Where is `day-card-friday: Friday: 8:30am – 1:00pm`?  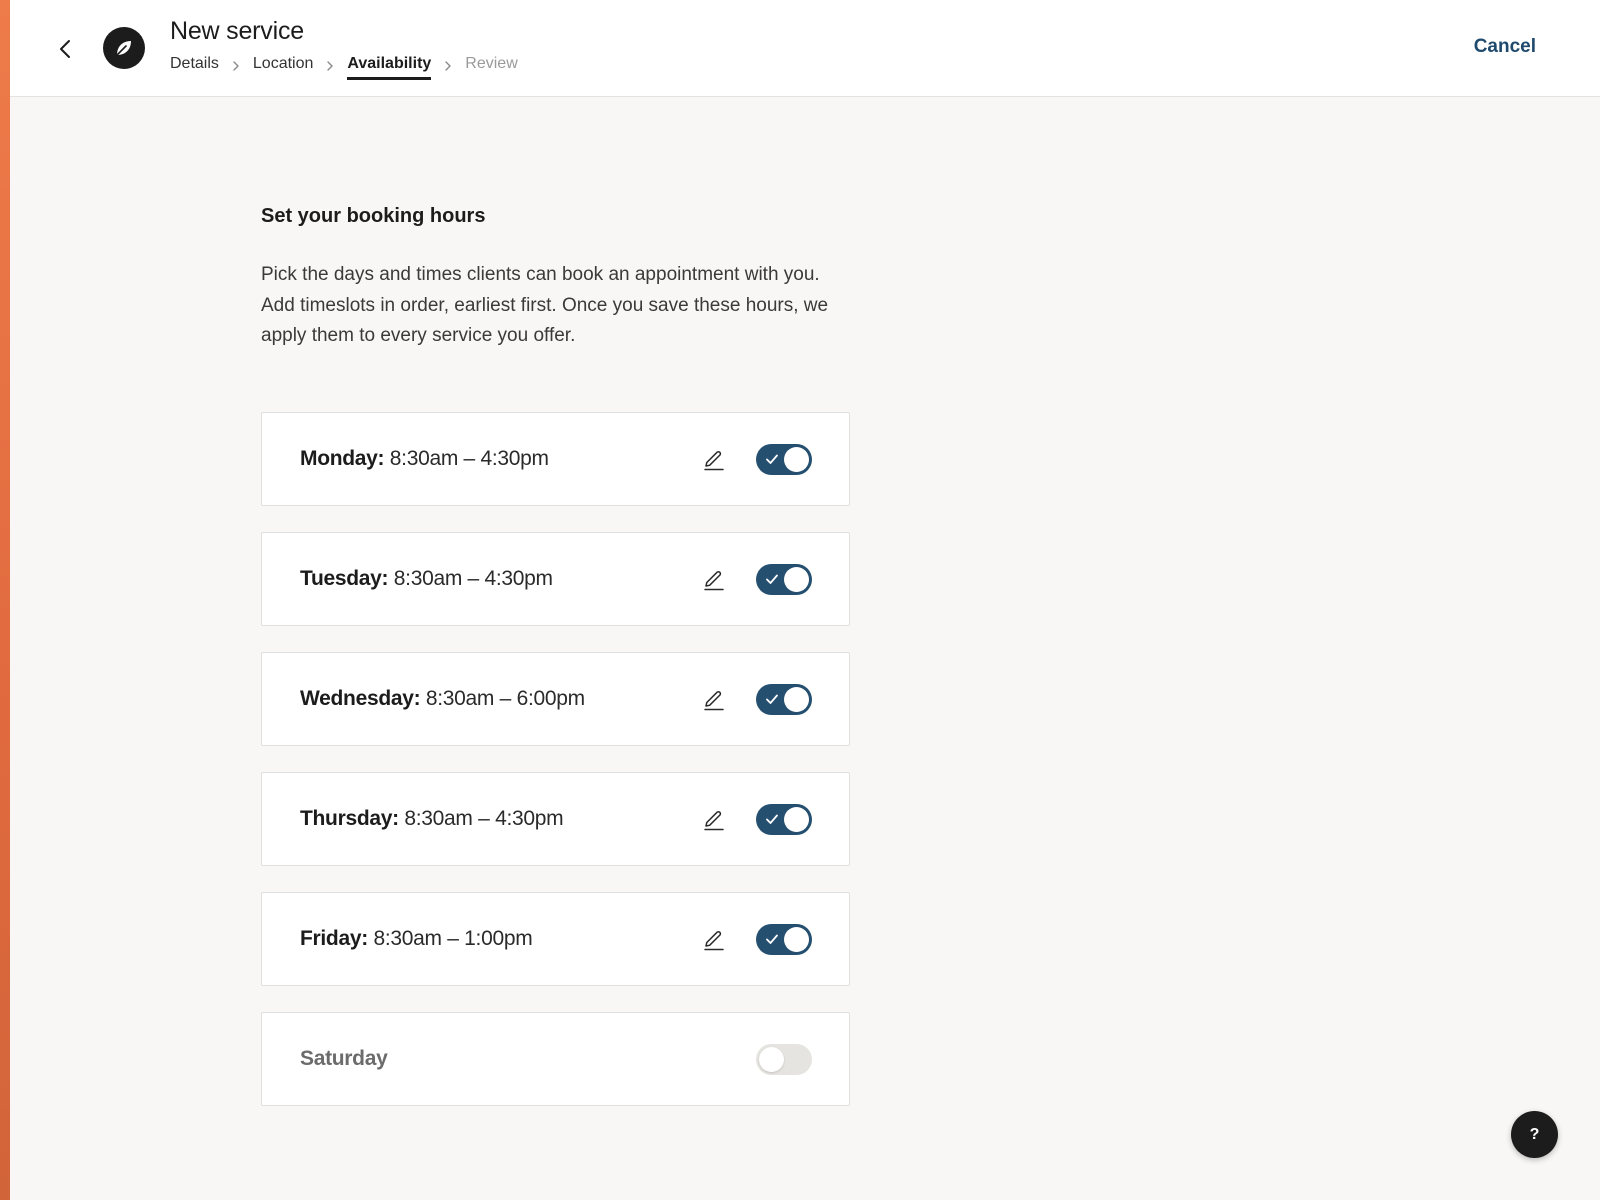
day-card-friday: Friday: 8:30am – 1:00pm is located at coordinates (555, 938).